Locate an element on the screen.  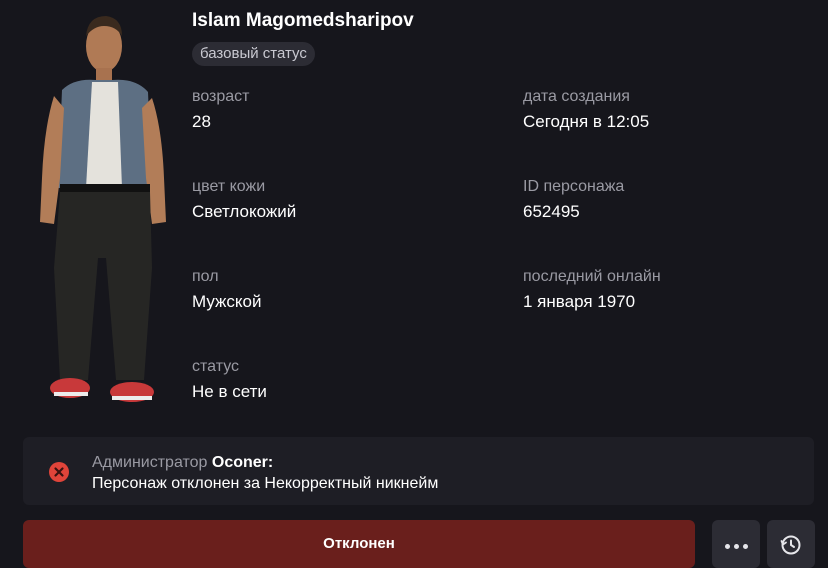
field-label: дата создания is located at coordinates (576, 96).